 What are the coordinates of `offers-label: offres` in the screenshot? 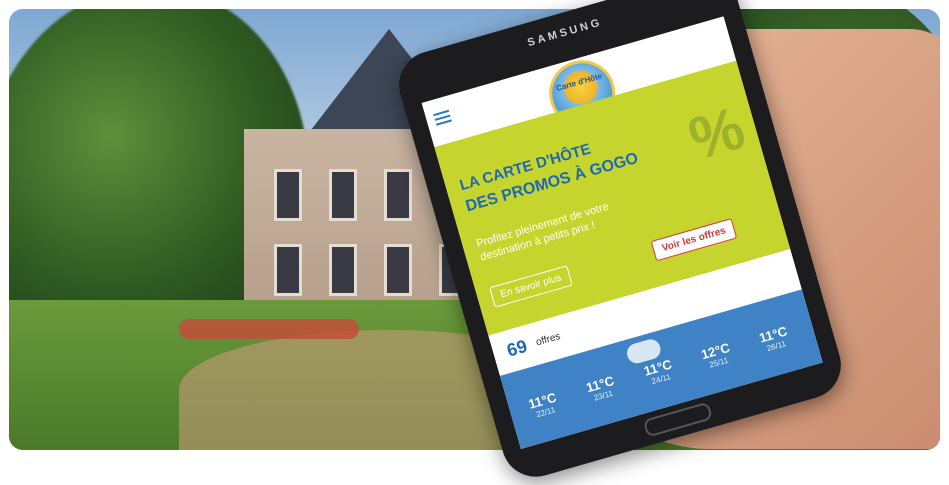 It's located at (548, 340).